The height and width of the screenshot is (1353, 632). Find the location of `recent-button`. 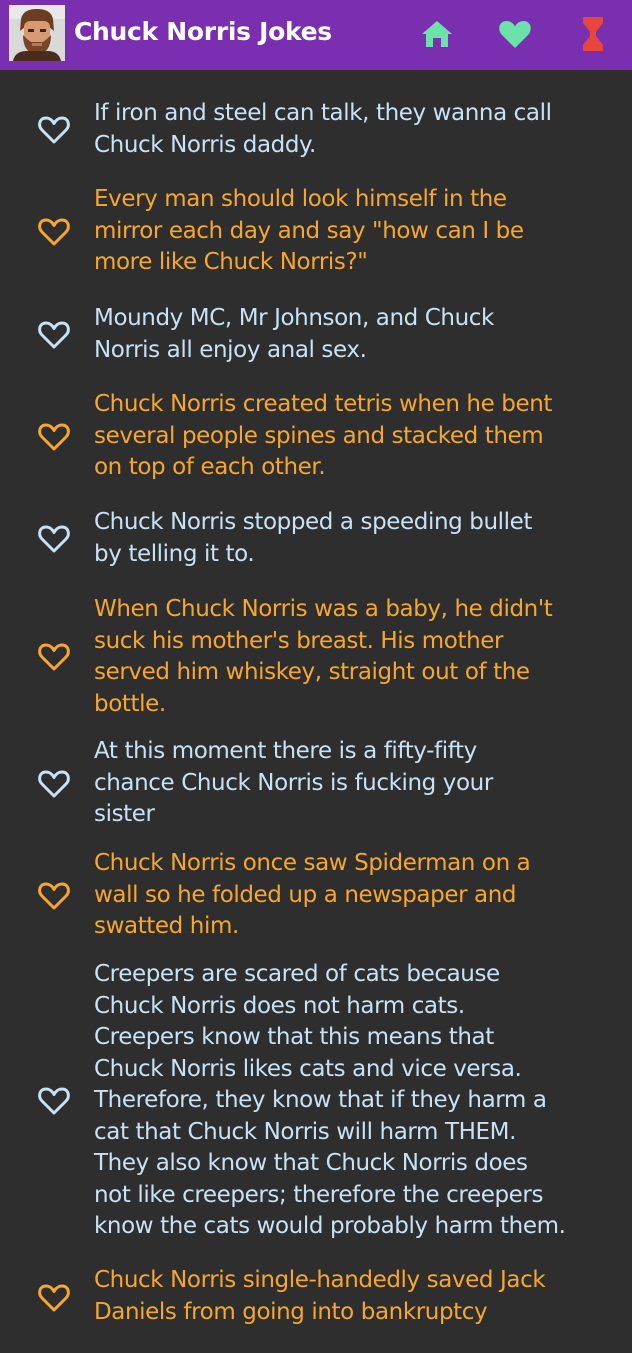

recent-button is located at coordinates (593, 34).